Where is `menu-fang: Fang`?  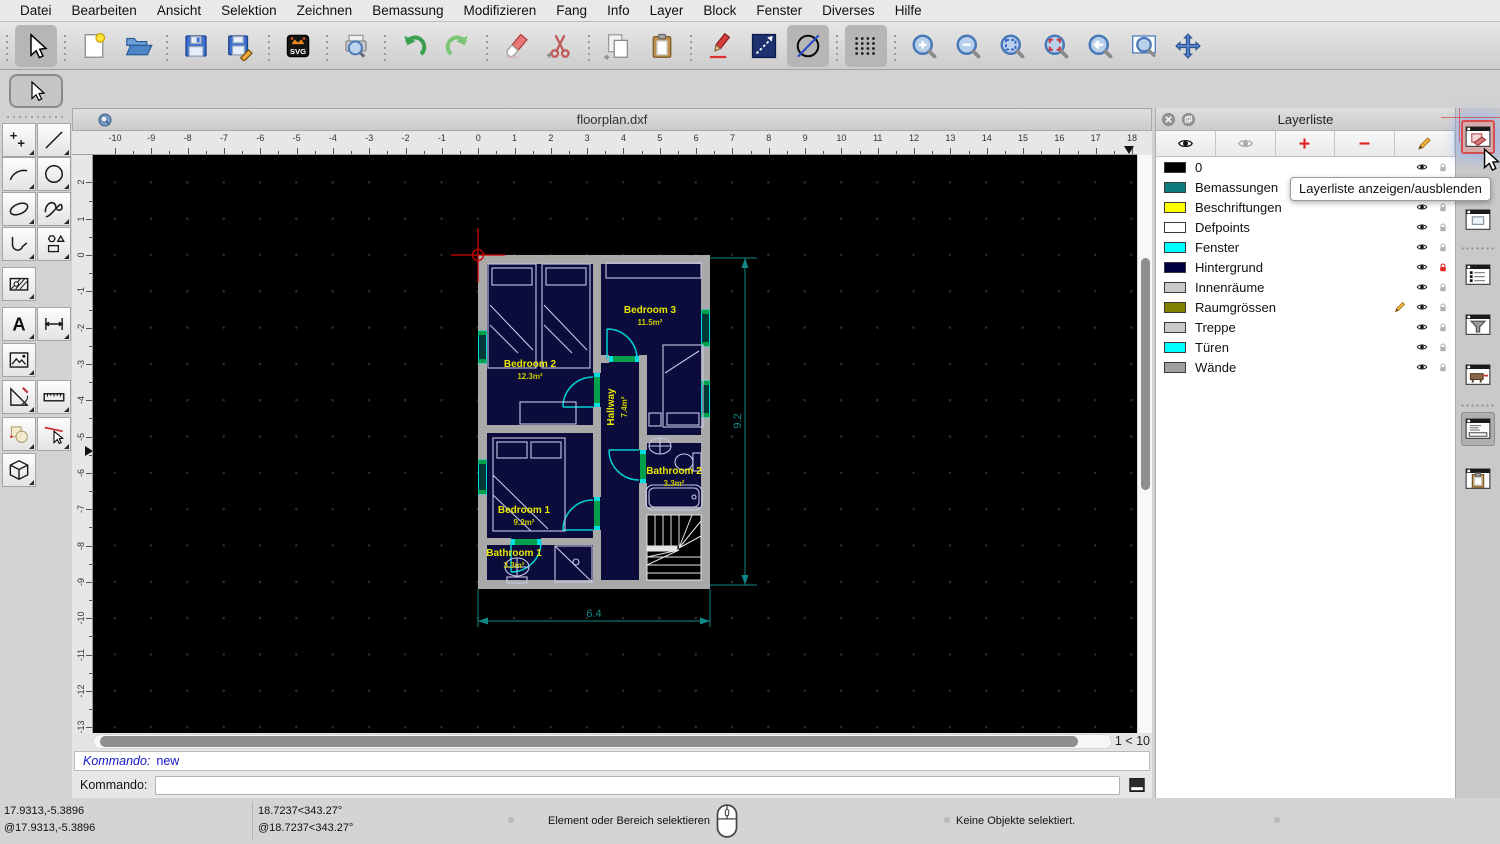
menu-fang: Fang is located at coordinates (571, 10).